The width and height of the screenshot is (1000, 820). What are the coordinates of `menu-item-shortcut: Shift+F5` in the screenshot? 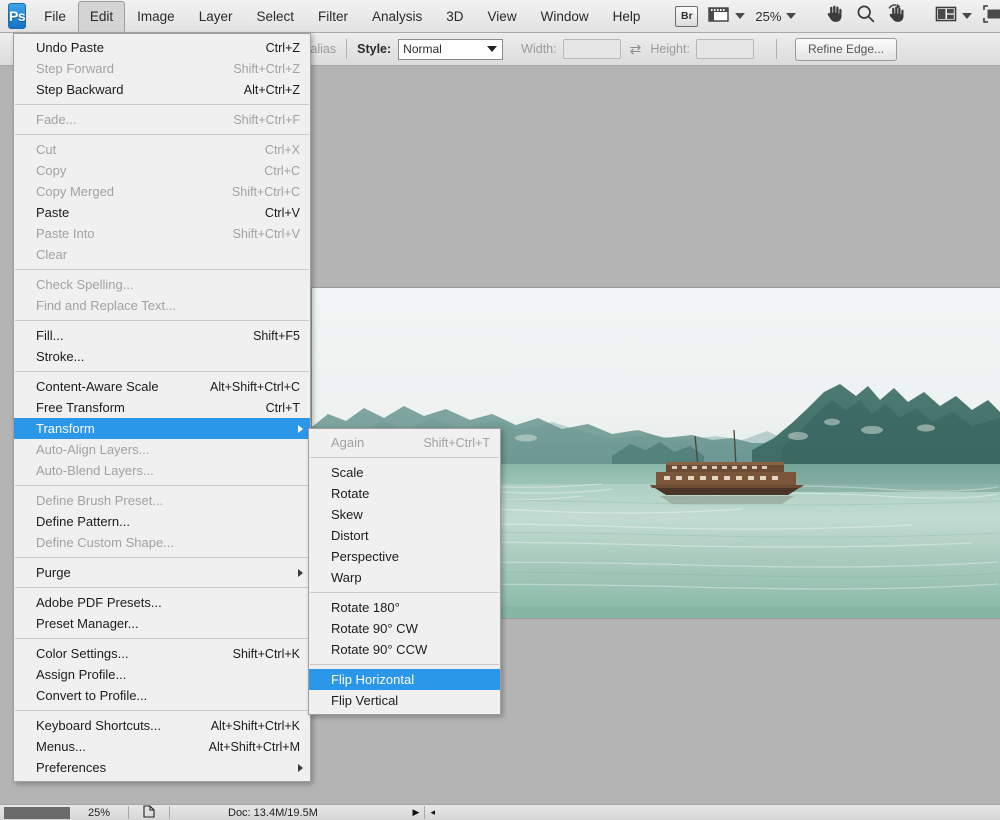 It's located at (276, 335).